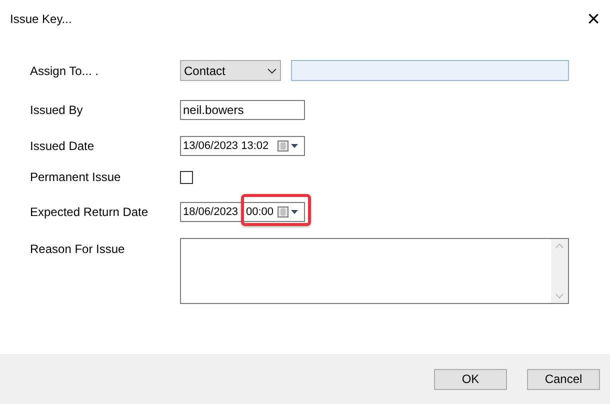  What do you see at coordinates (430, 70) in the screenshot?
I see `assignee-field` at bounding box center [430, 70].